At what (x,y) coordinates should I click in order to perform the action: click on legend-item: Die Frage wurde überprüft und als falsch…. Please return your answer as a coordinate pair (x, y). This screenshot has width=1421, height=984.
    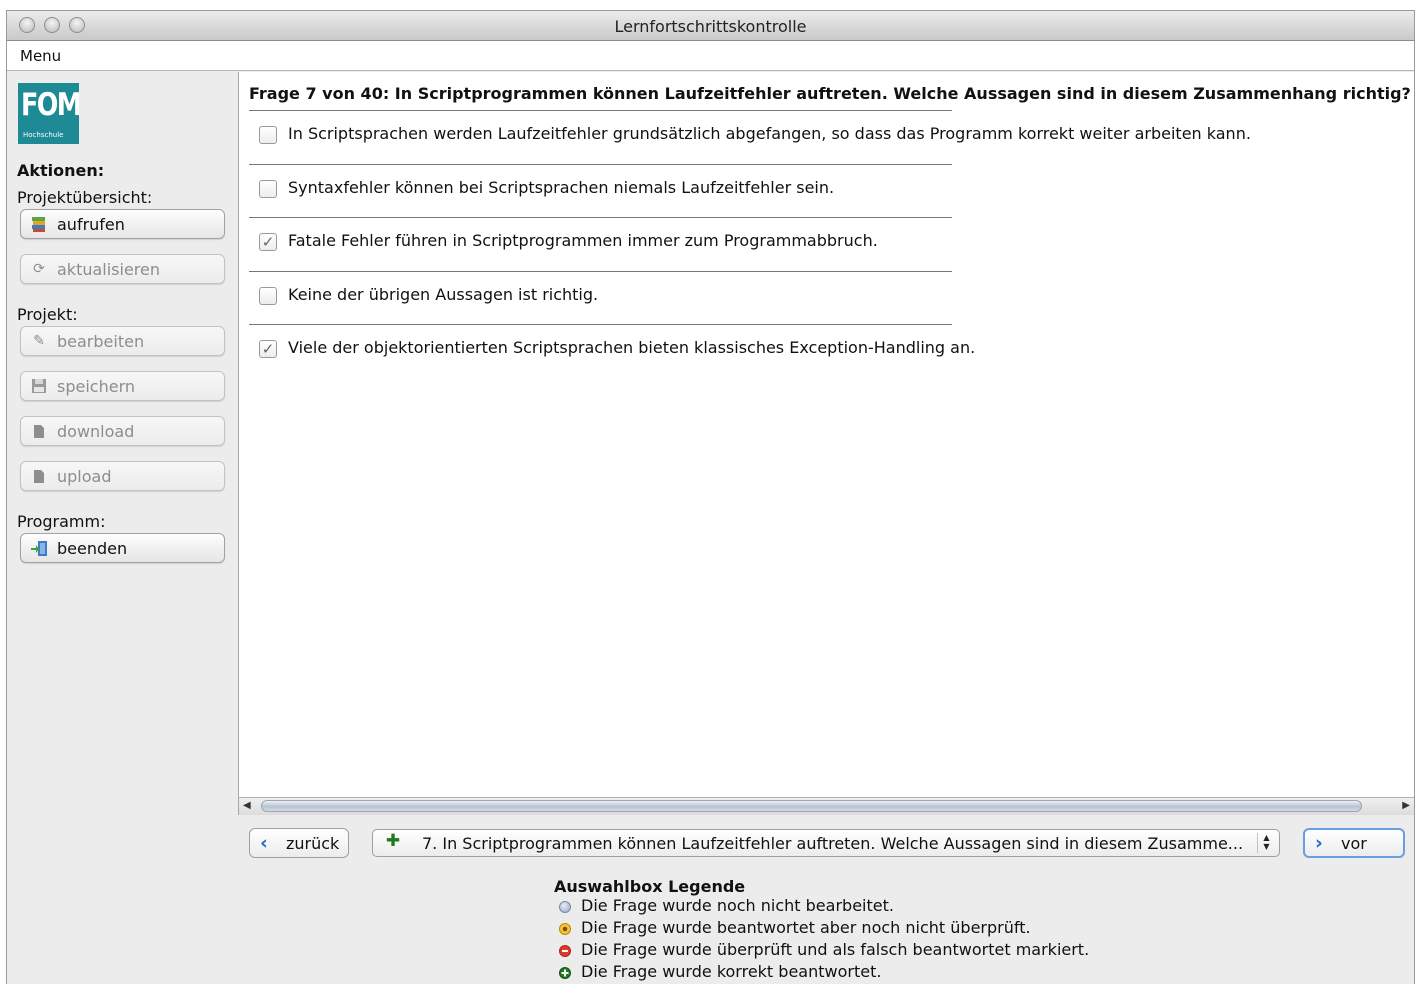
    Looking at the image, I should click on (821, 951).